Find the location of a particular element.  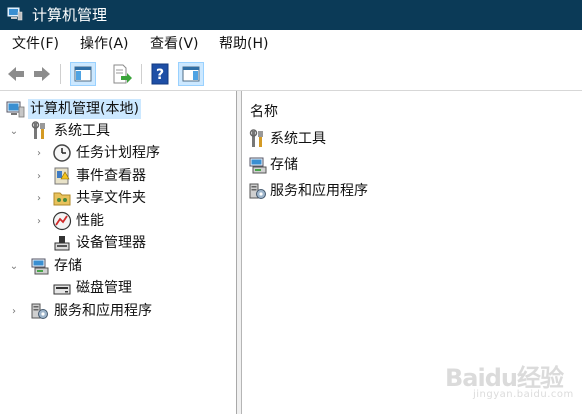

tree-item-root: 计算机管理(本地) is located at coordinates (73, 109).